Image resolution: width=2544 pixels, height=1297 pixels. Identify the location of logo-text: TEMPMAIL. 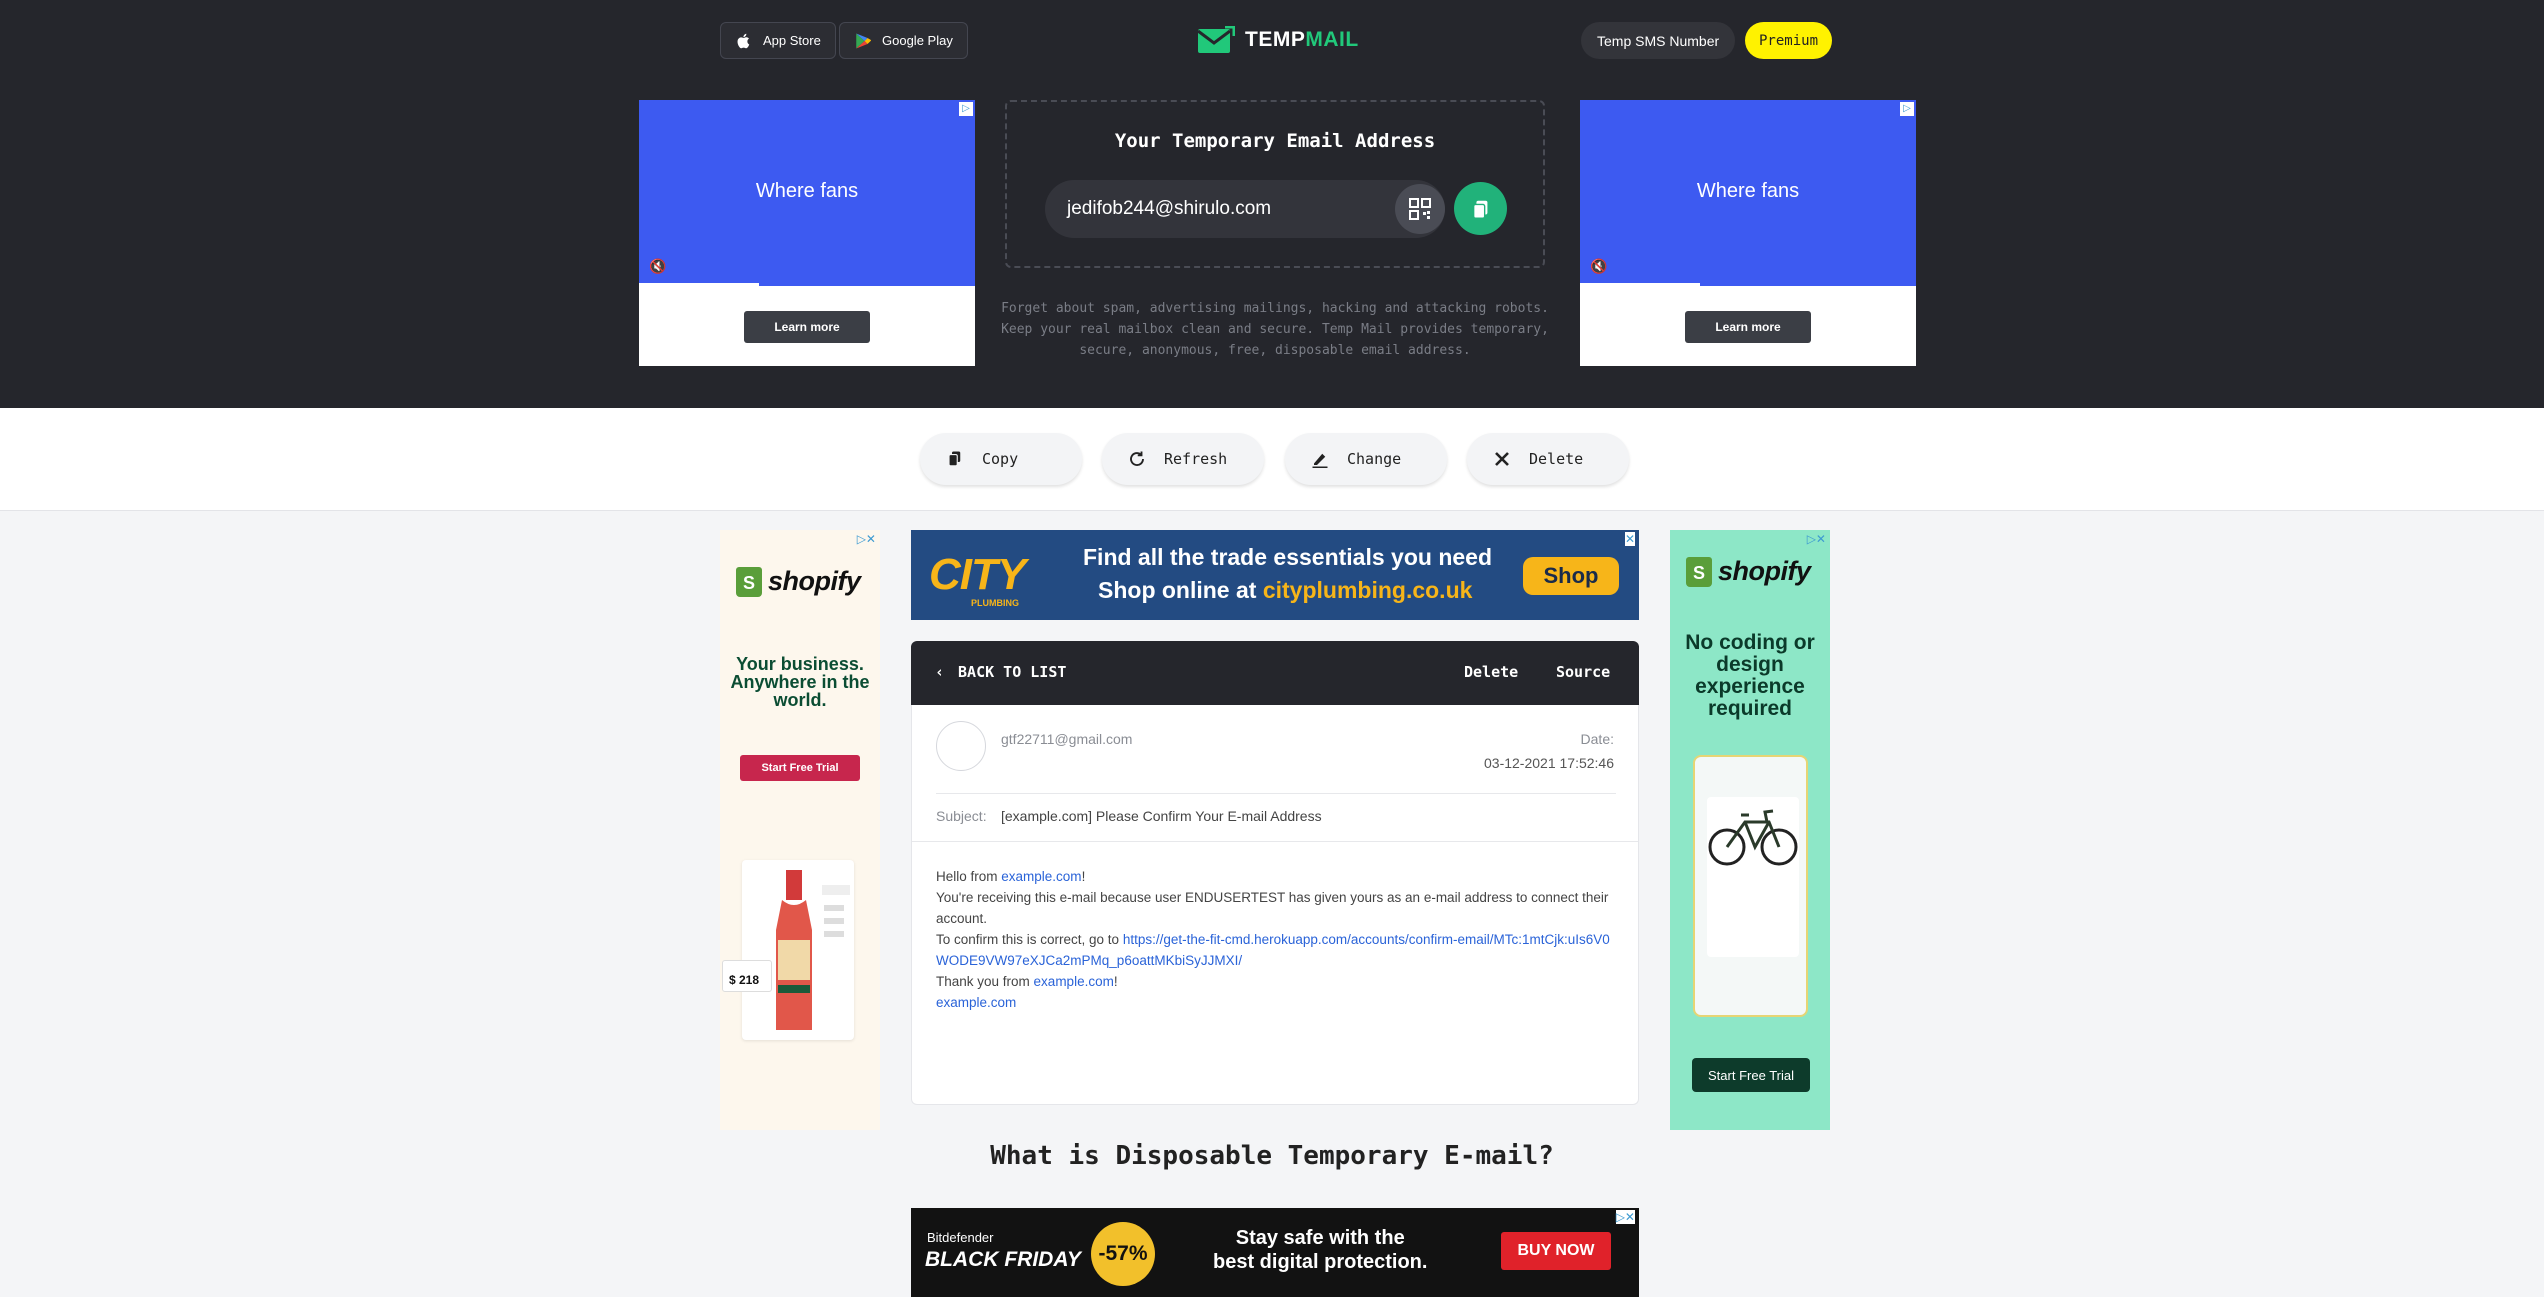
(1302, 40).